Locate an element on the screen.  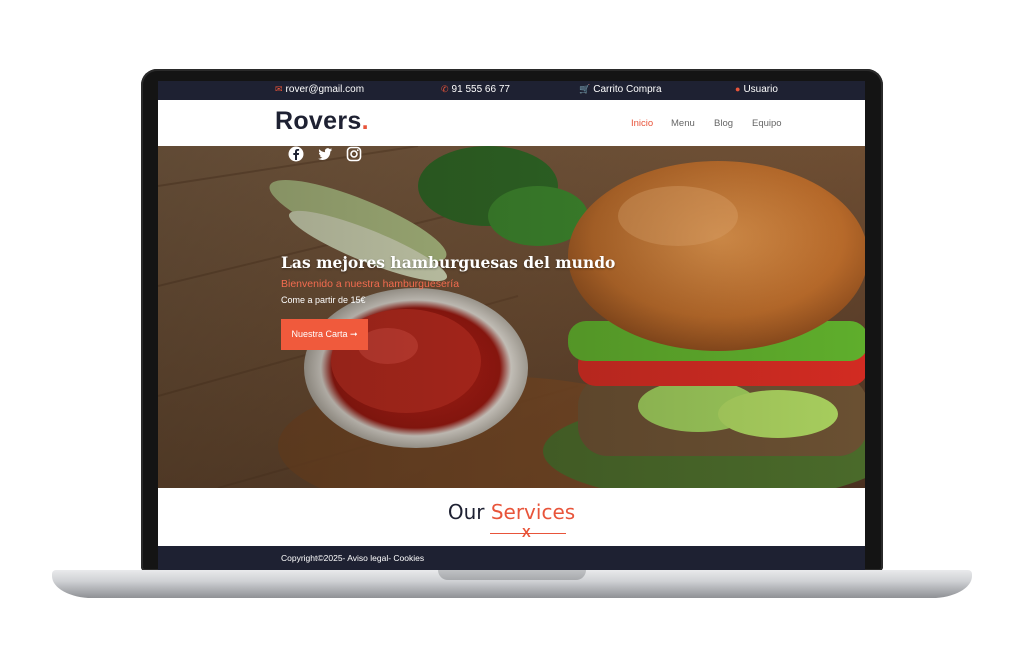
nav-item-menu: Menu is located at coordinates (683, 123).